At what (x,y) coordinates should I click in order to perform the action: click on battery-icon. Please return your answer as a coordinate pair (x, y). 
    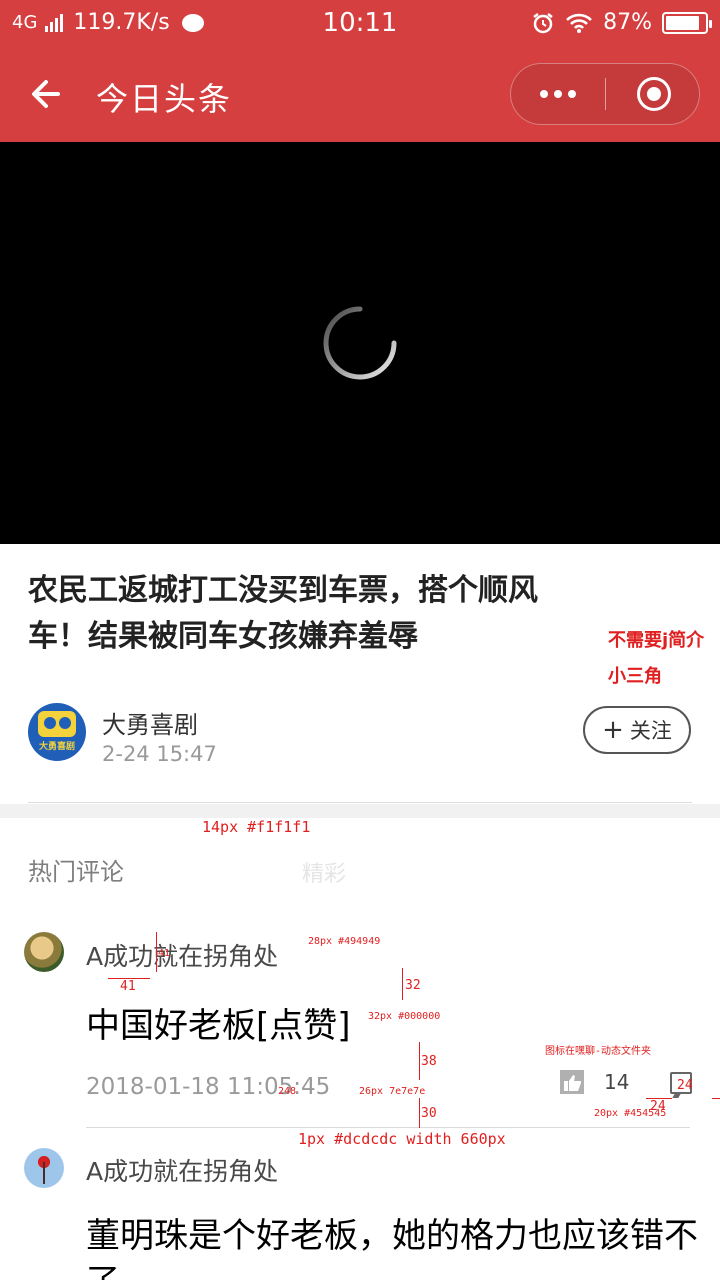
    Looking at the image, I should click on (687, 22).